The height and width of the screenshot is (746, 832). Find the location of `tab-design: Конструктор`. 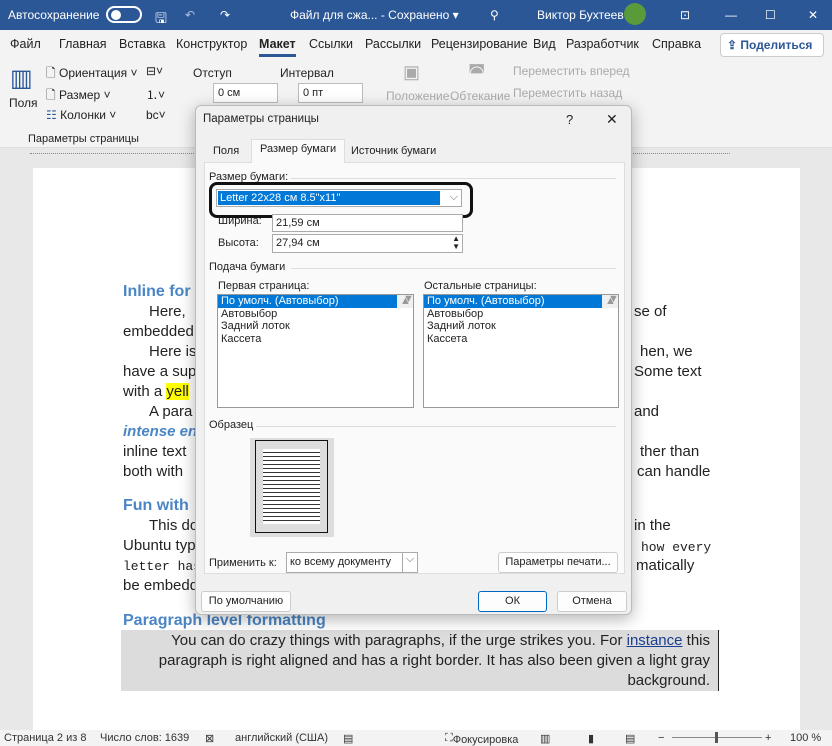

tab-design: Конструктор is located at coordinates (211, 44).